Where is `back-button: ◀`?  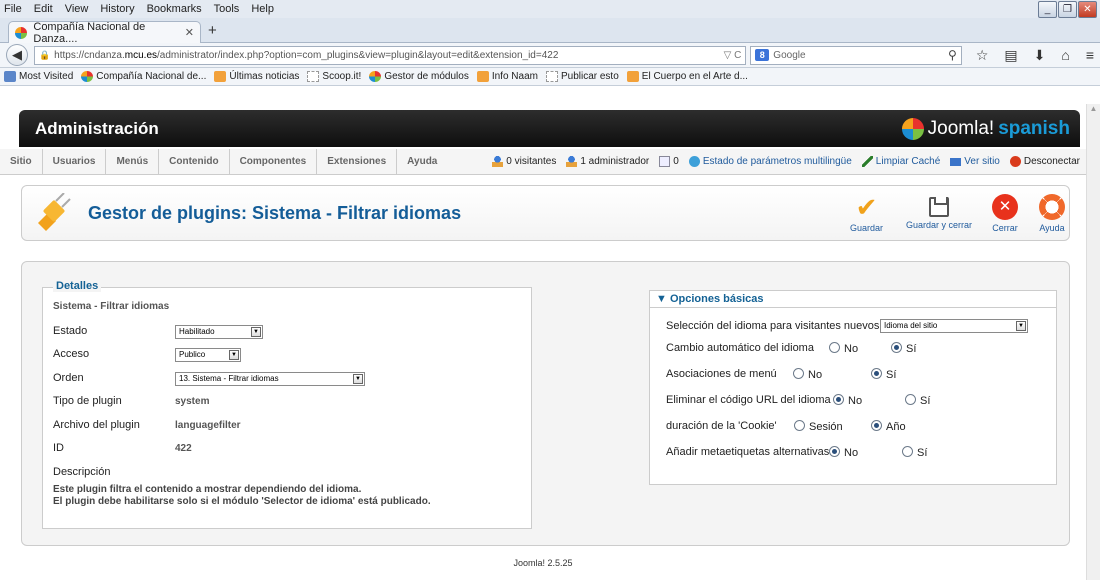 back-button: ◀ is located at coordinates (17, 55).